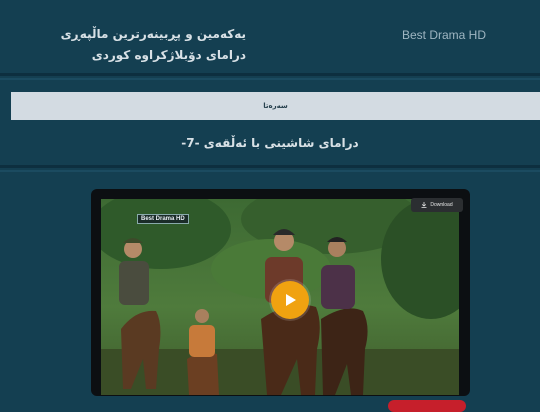  I want to click on site-brand: Best Drama HD, so click(444, 35).